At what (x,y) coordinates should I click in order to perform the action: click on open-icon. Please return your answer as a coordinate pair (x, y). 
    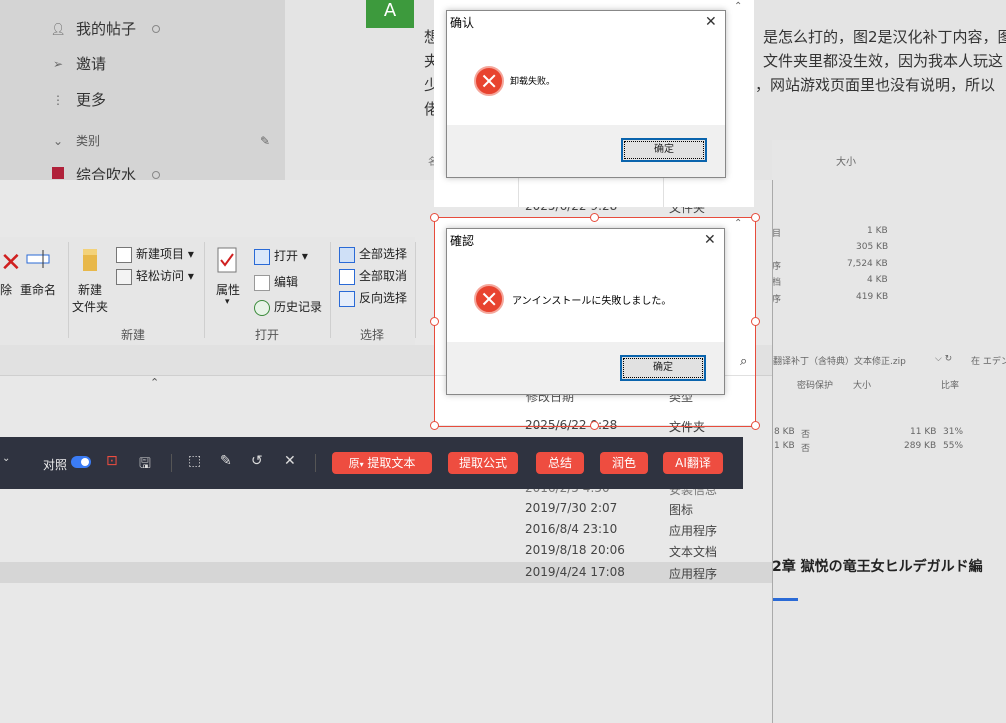
    Looking at the image, I should click on (262, 256).